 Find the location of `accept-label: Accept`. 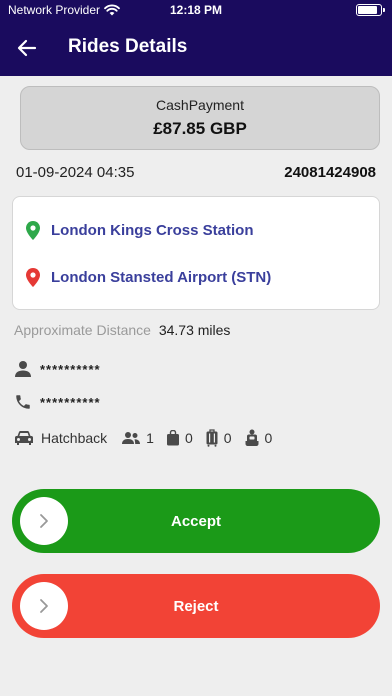

accept-label: Accept is located at coordinates (196, 521).